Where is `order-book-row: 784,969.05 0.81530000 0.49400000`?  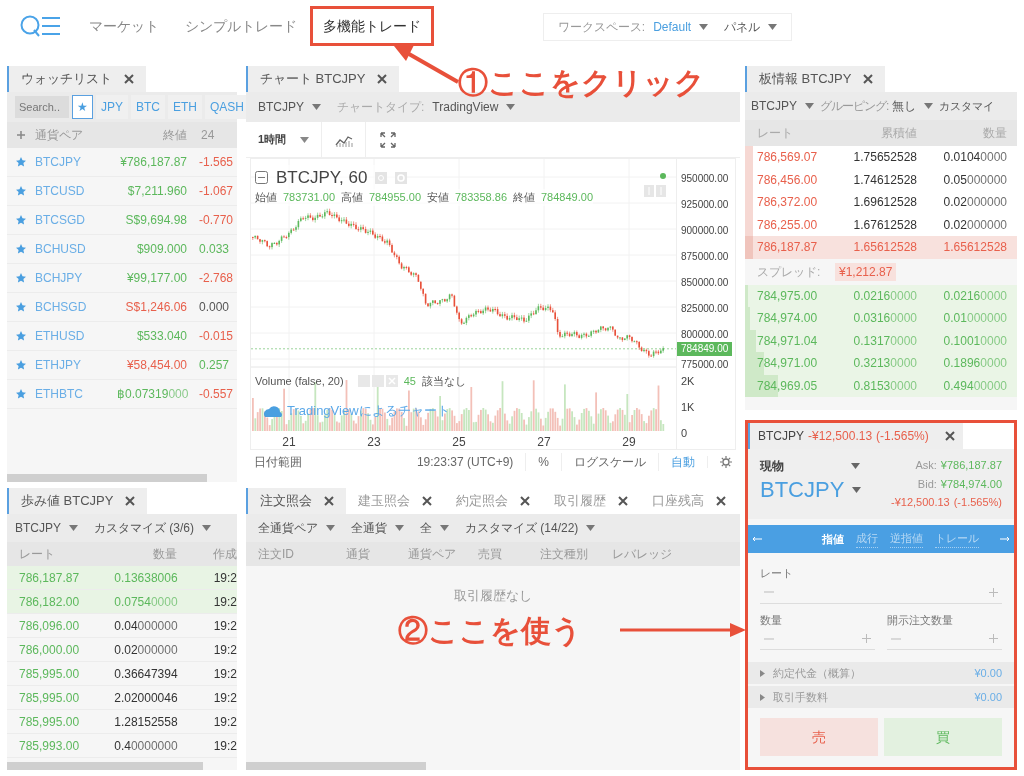
order-book-row: 784,969.05 0.81530000 0.49400000 is located at coordinates (881, 385).